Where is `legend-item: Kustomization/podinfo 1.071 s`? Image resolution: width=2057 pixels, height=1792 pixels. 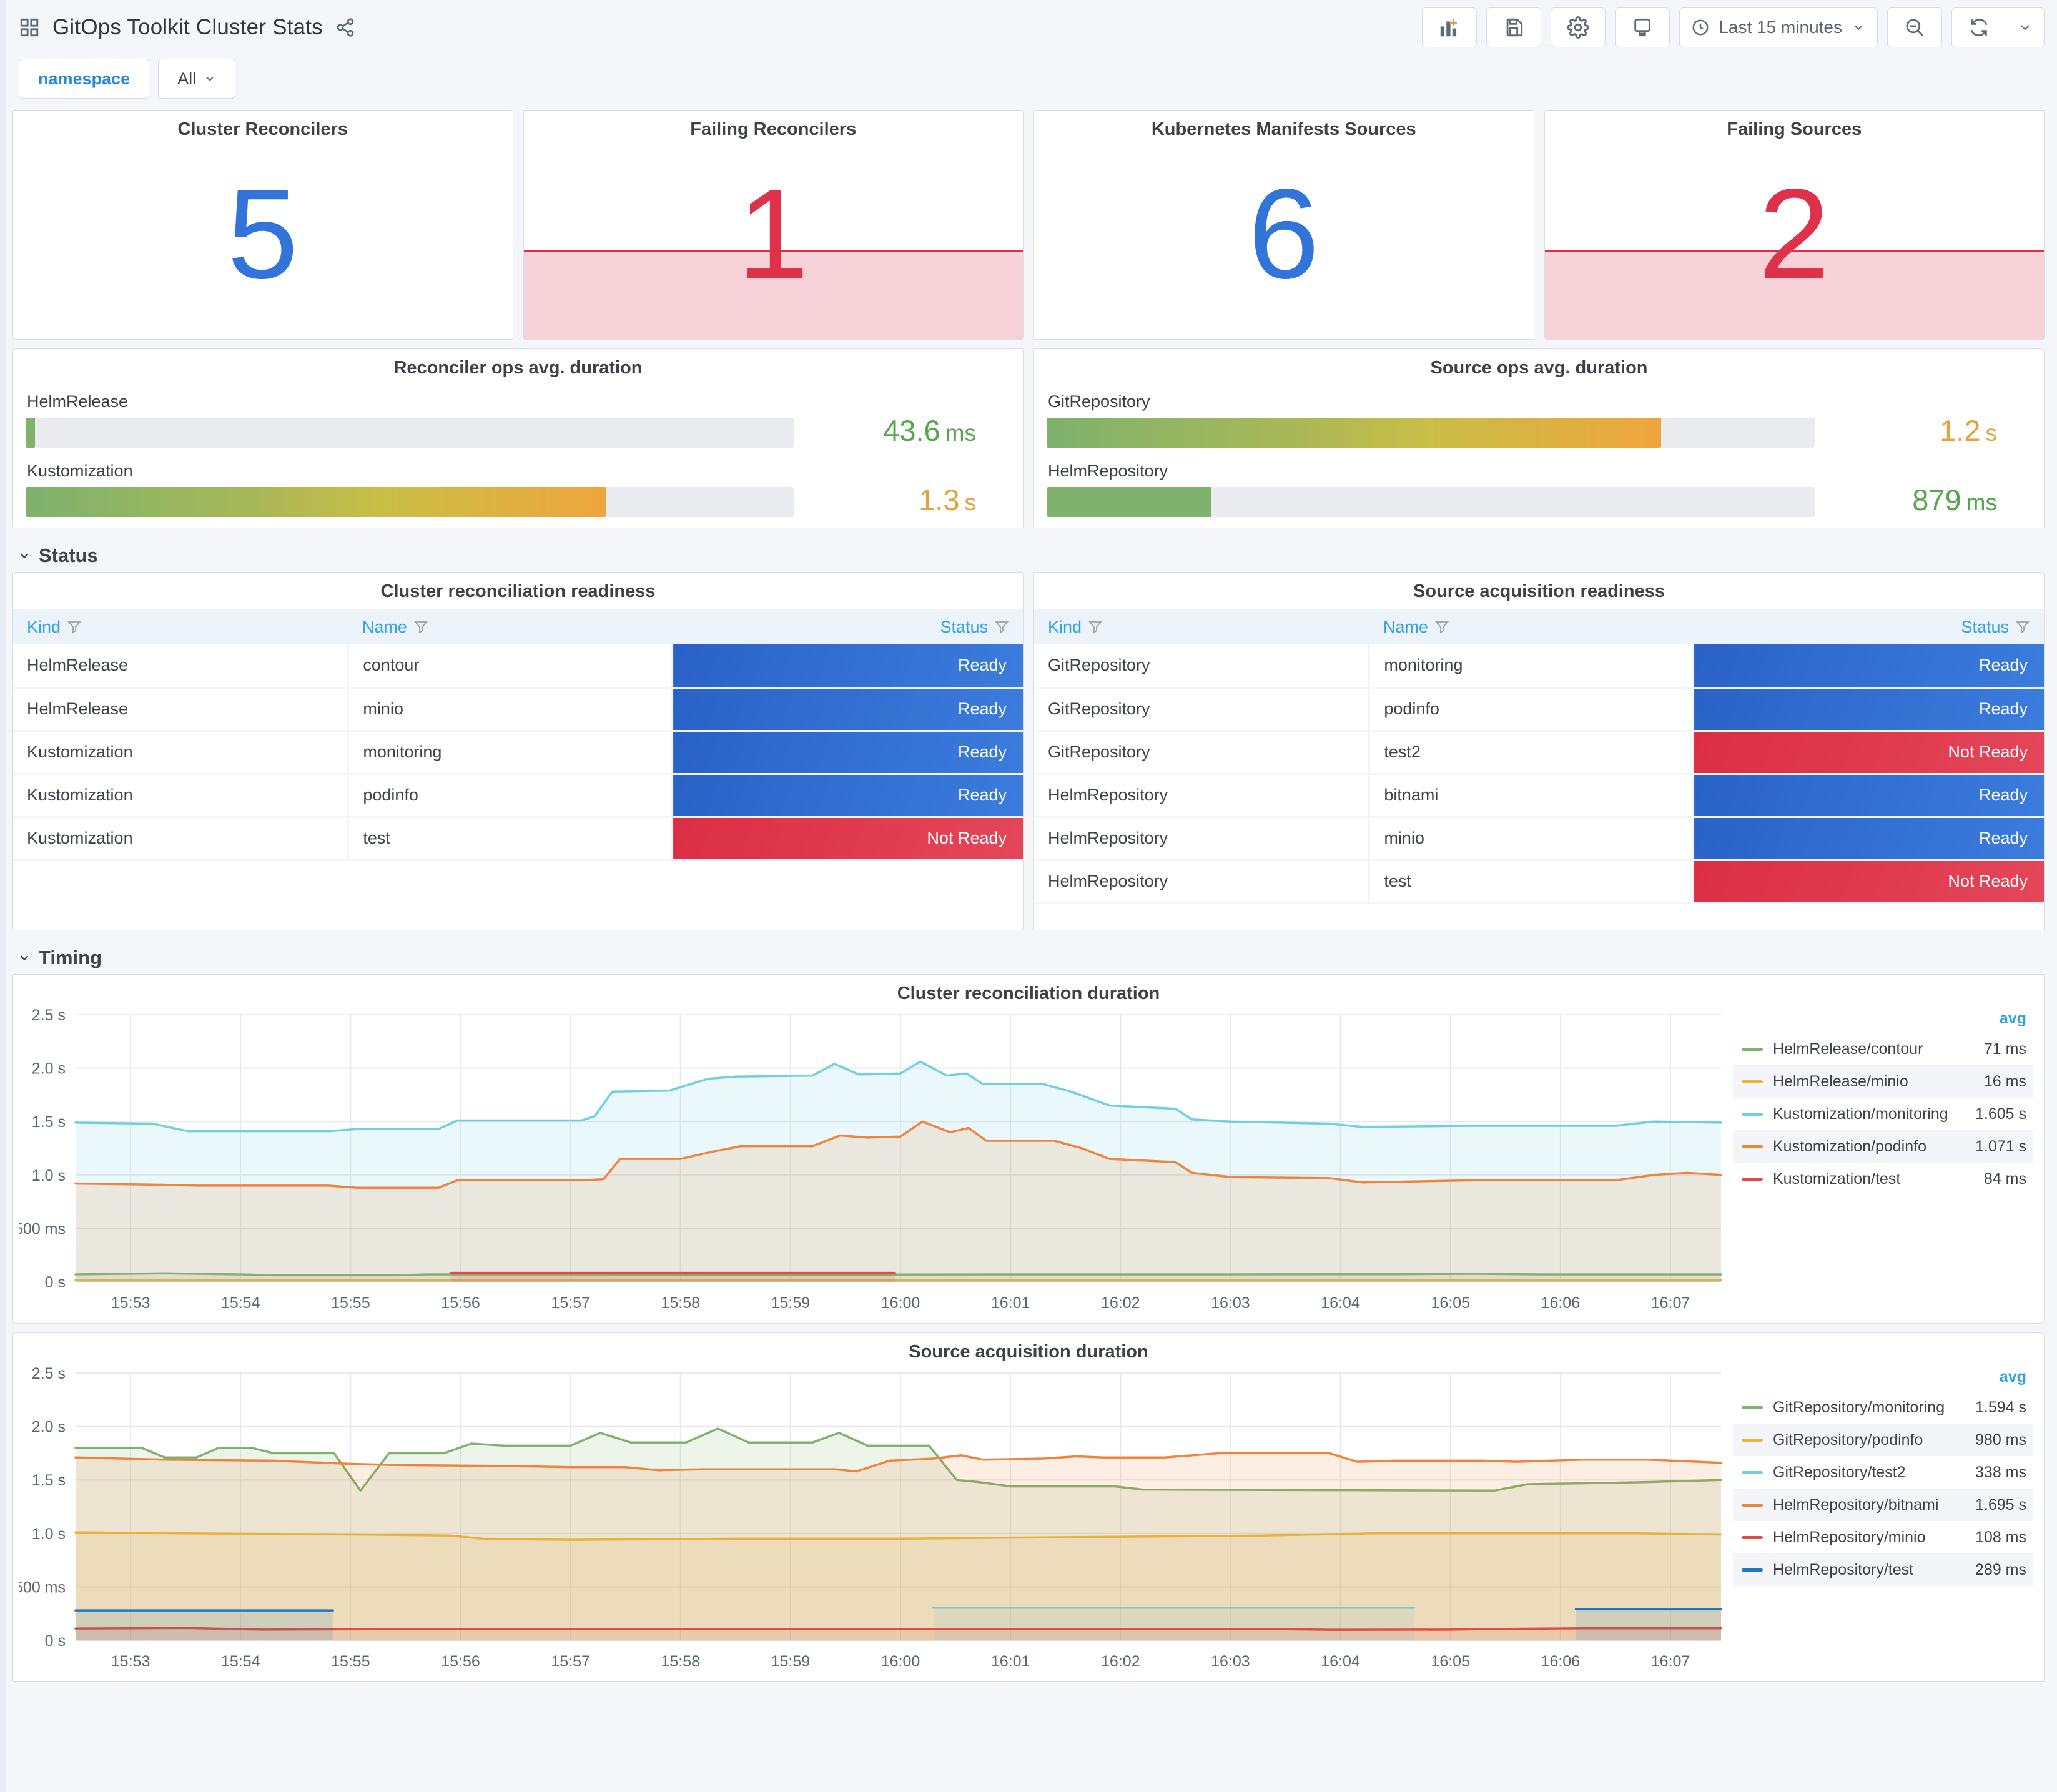 legend-item: Kustomization/podinfo 1.071 s is located at coordinates (1883, 1146).